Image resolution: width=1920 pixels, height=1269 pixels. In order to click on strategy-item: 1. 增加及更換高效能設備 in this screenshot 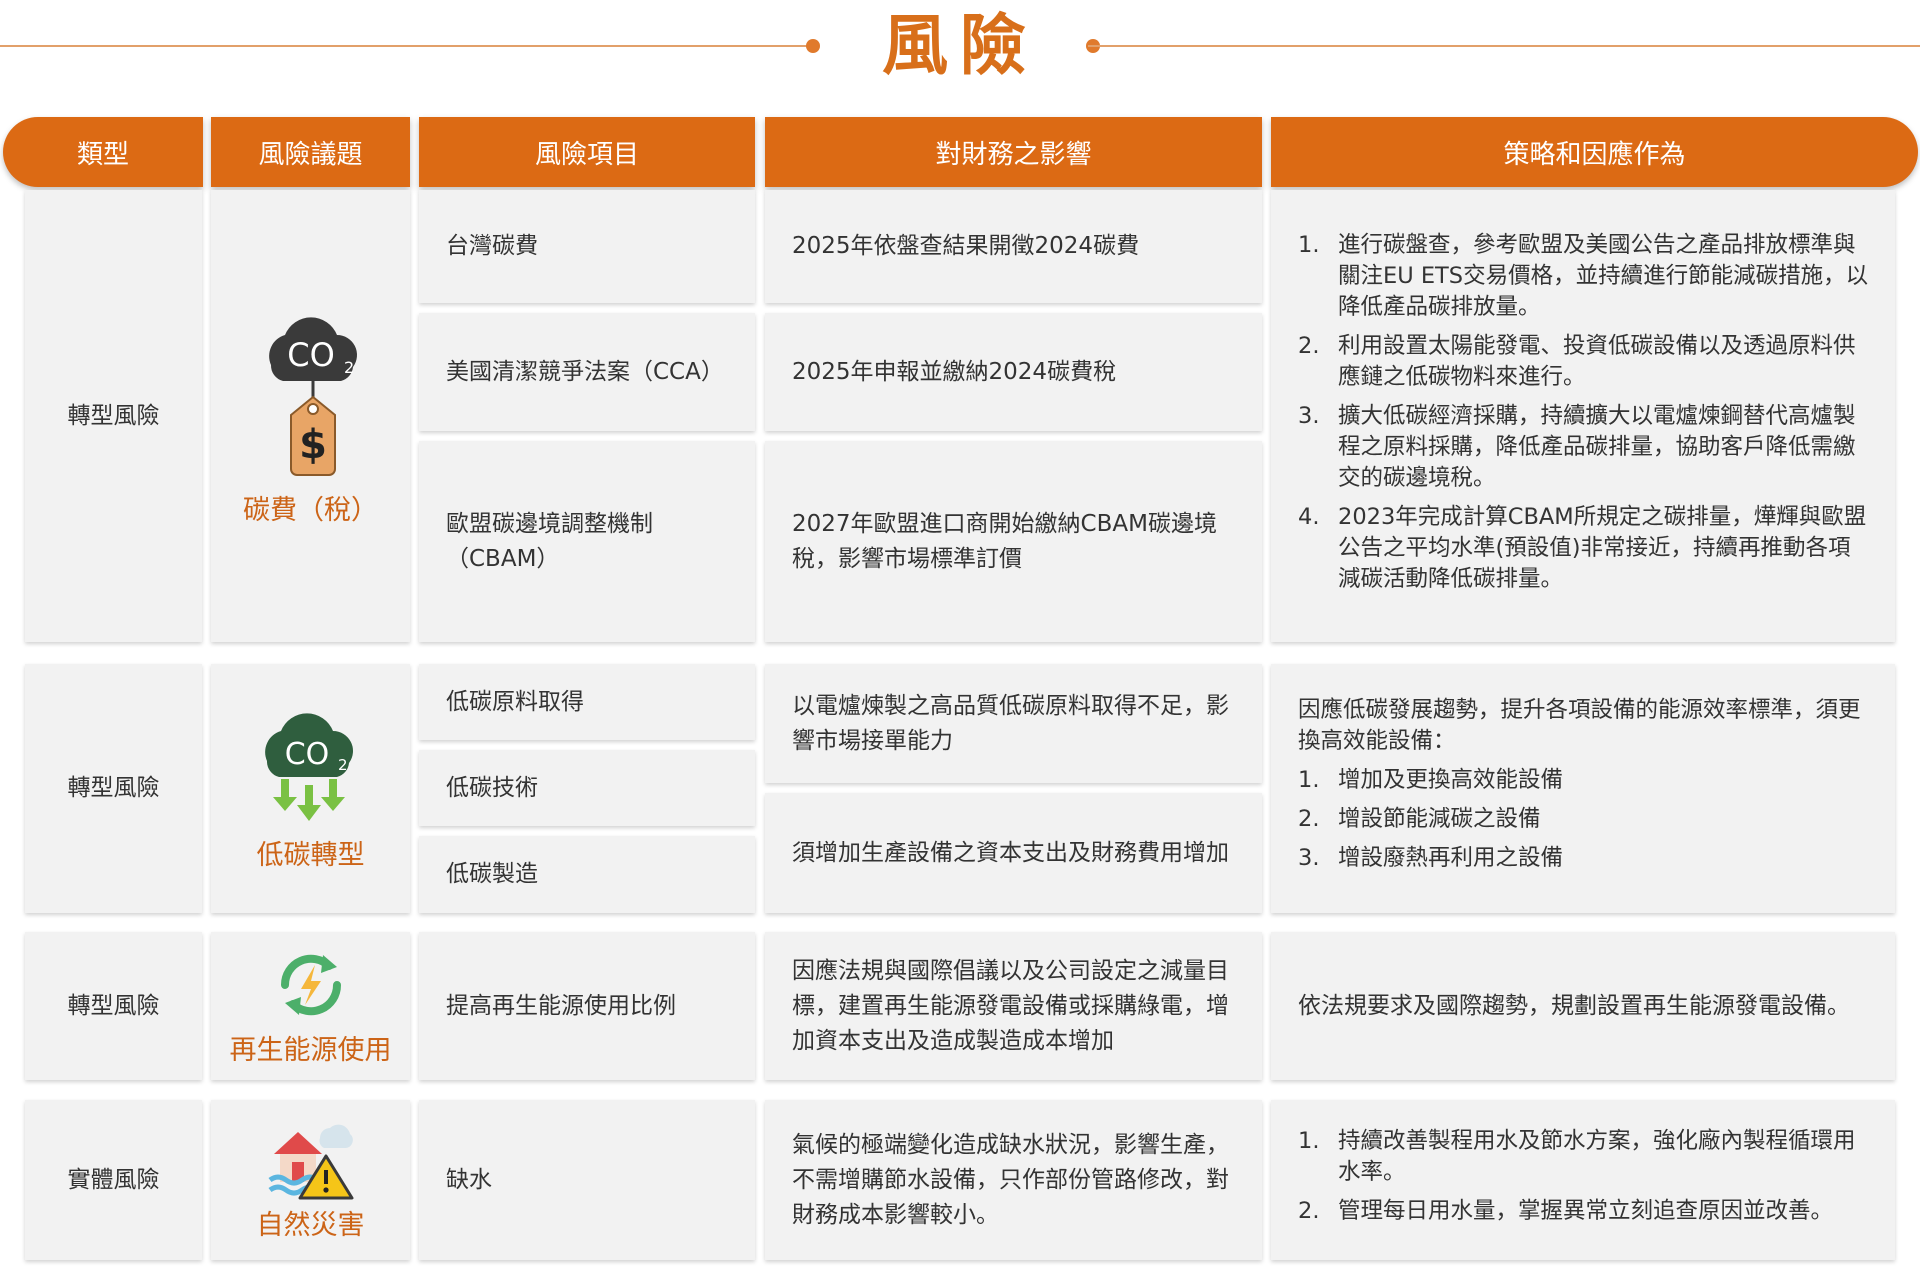, I will do `click(1431, 780)`.